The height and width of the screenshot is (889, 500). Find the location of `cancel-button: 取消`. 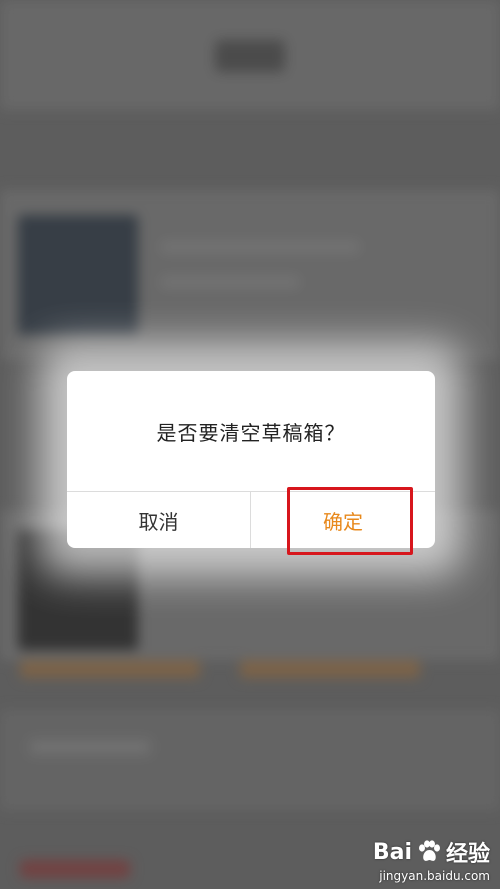

cancel-button: 取消 is located at coordinates (158, 520).